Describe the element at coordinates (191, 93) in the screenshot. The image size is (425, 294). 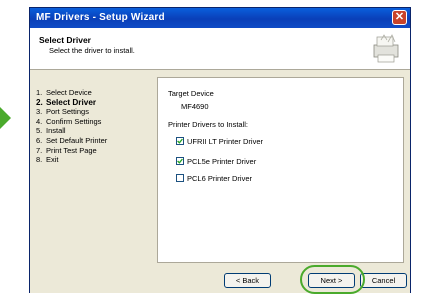
I see `target-device-label: Target Device` at that location.